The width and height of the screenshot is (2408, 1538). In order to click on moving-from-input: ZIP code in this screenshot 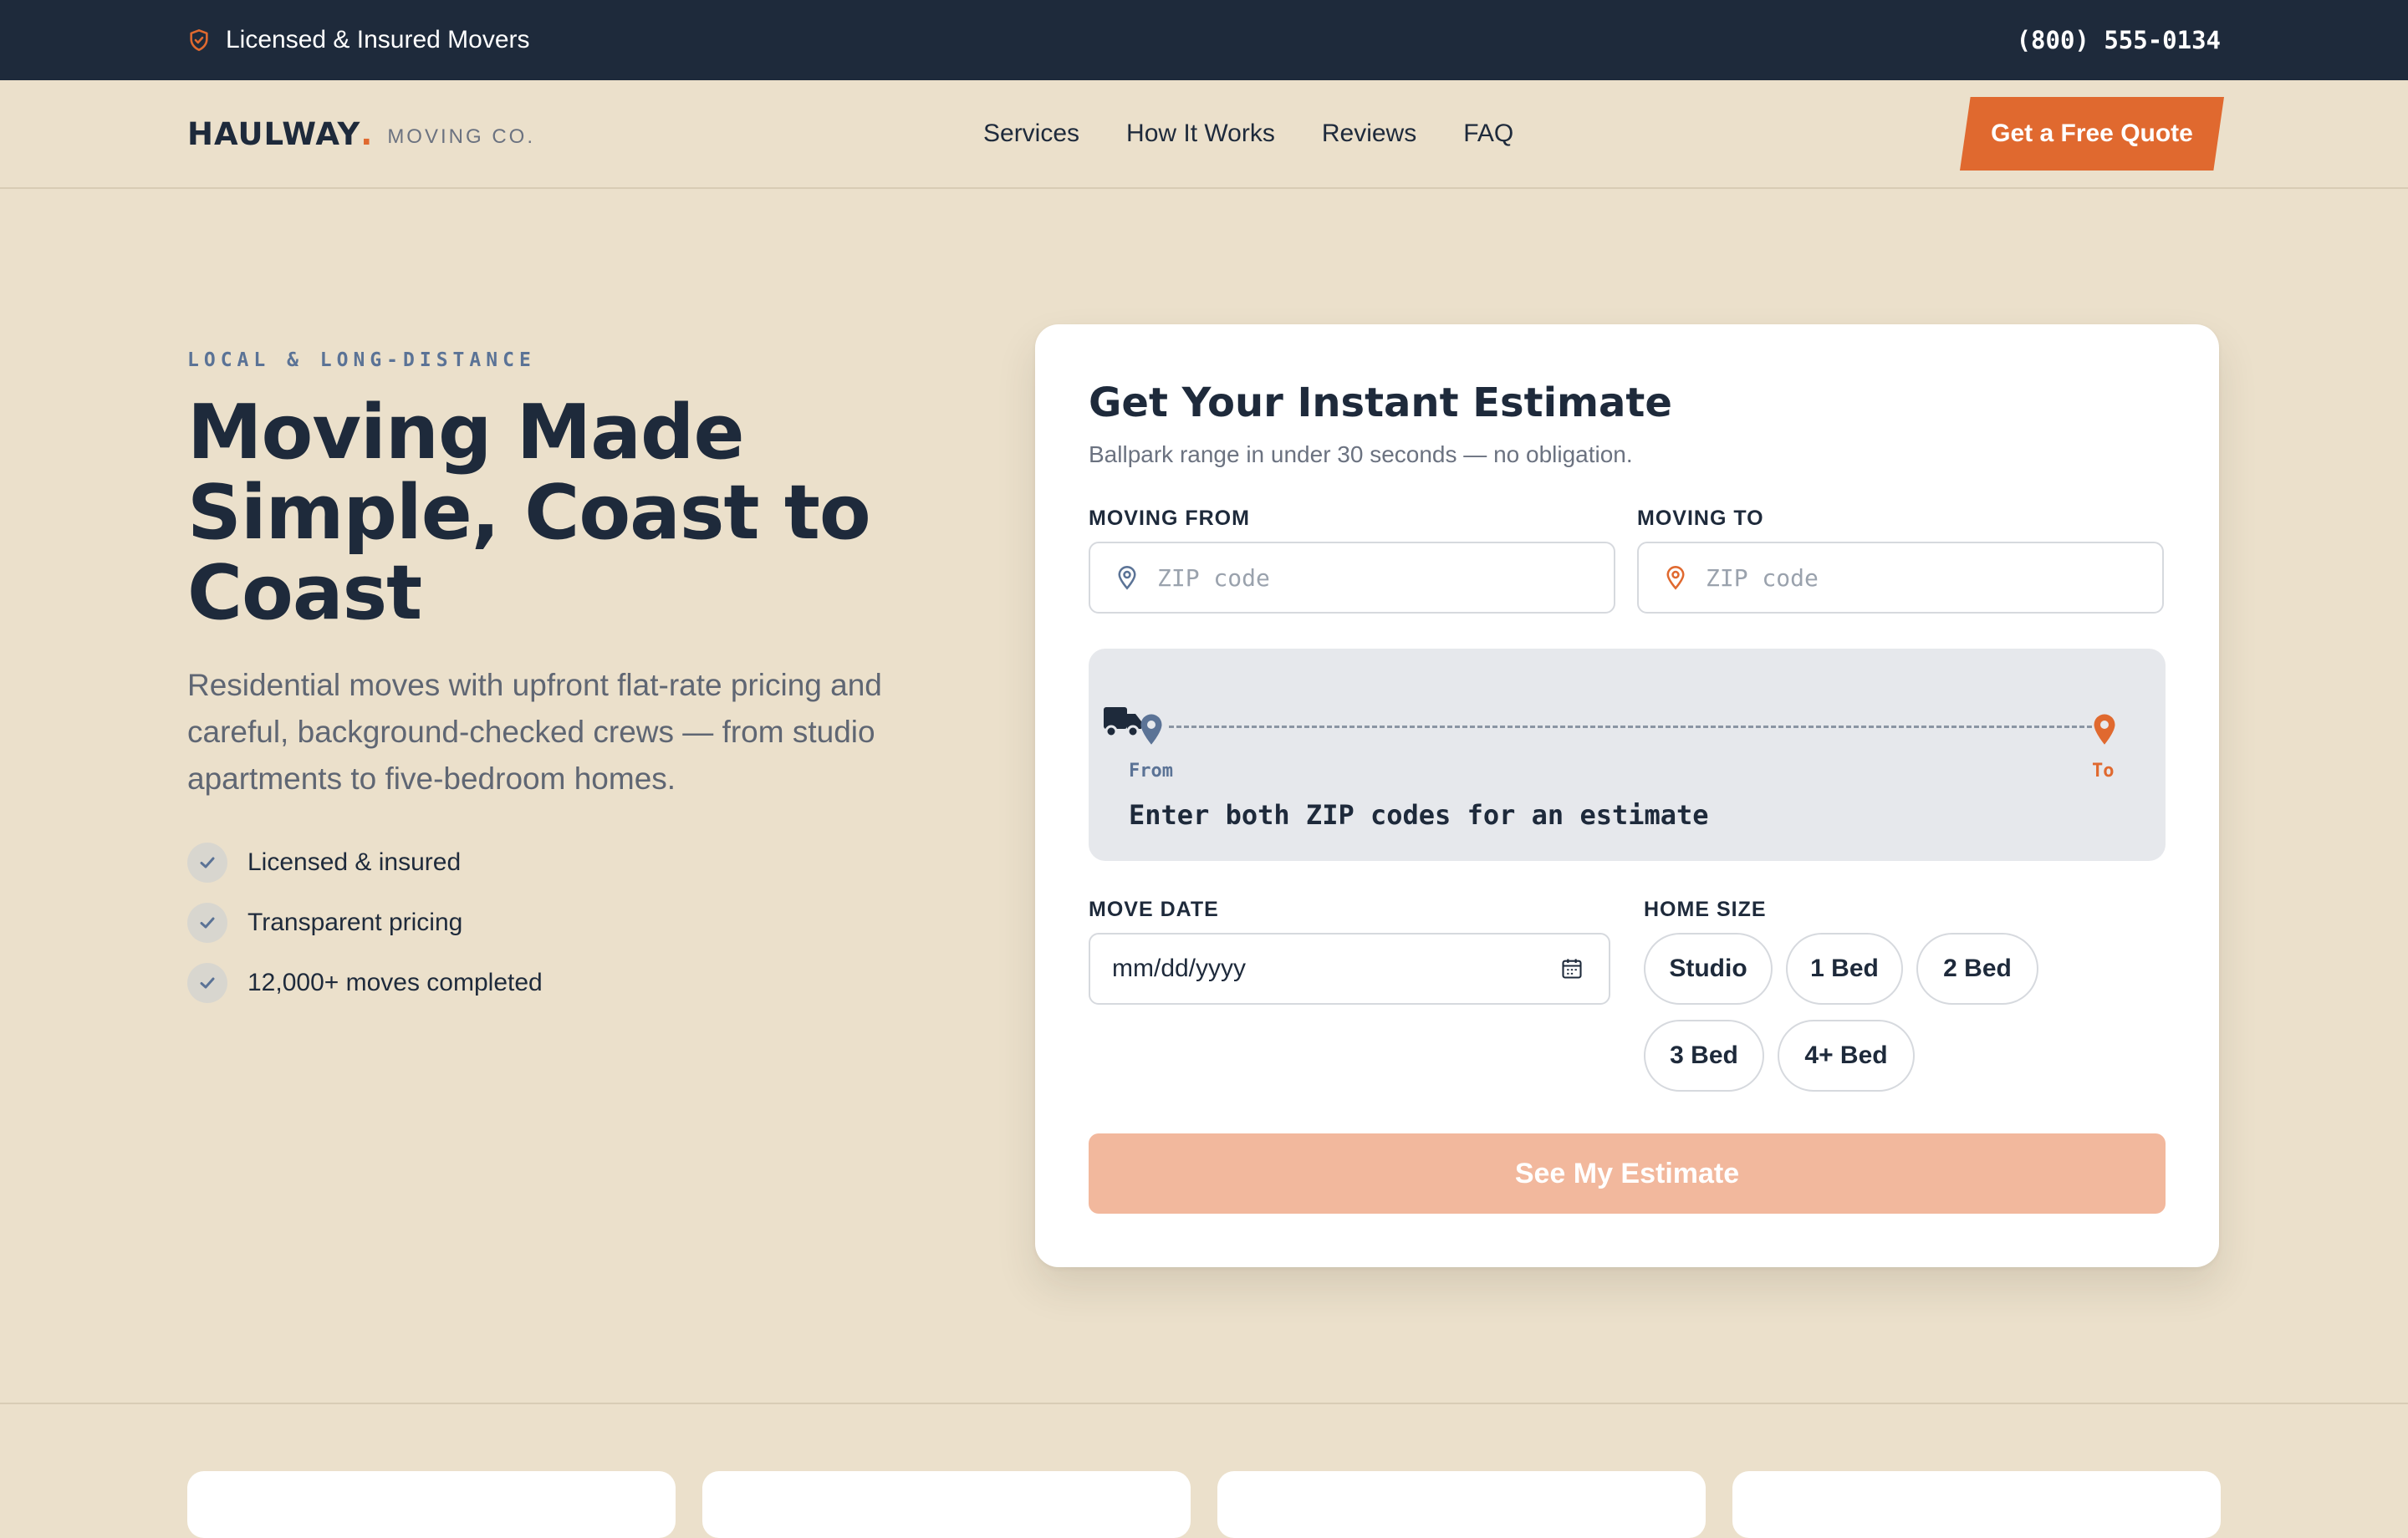, I will do `click(1352, 578)`.